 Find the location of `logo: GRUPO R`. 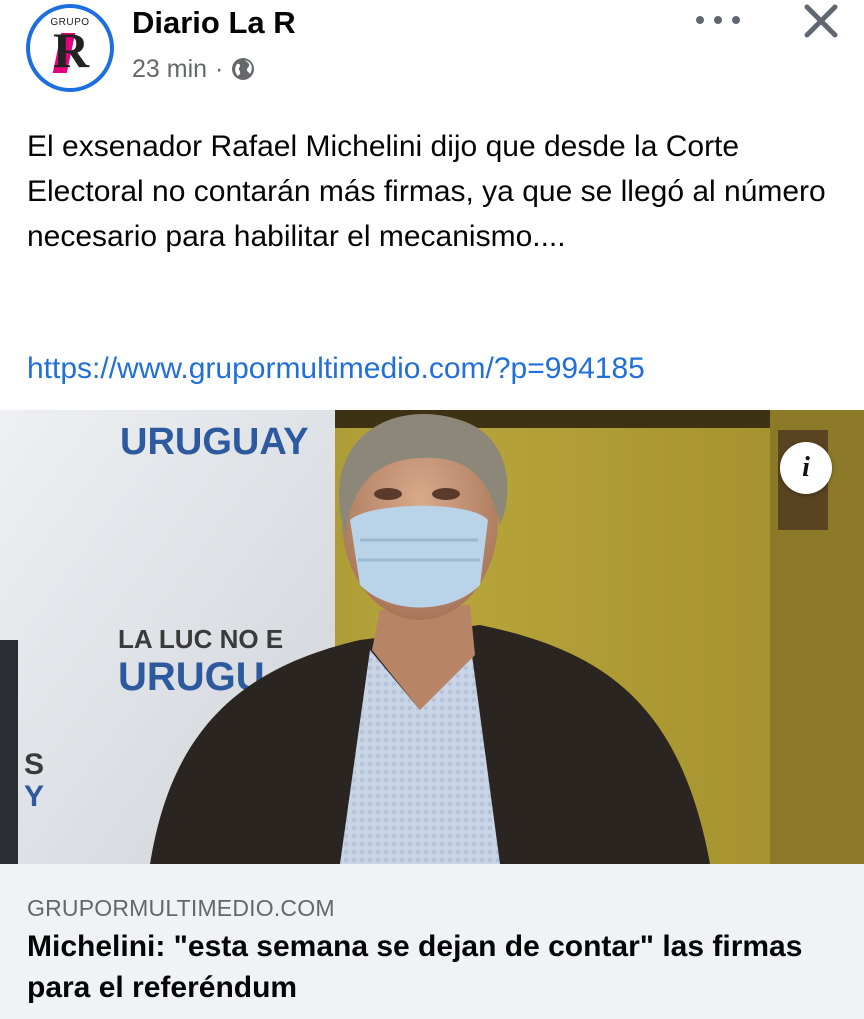

logo: GRUPO R is located at coordinates (70, 48).